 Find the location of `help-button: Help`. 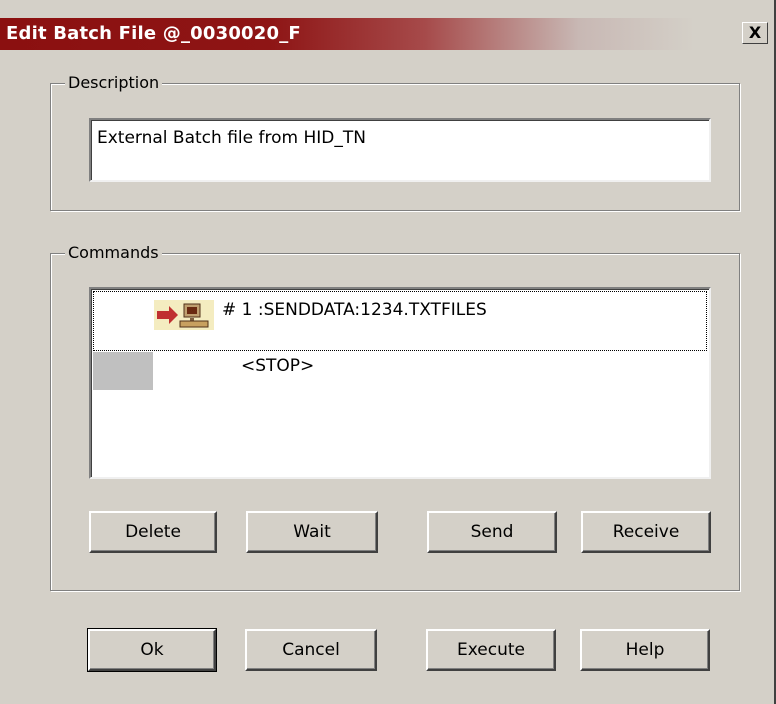

help-button: Help is located at coordinates (645, 650).